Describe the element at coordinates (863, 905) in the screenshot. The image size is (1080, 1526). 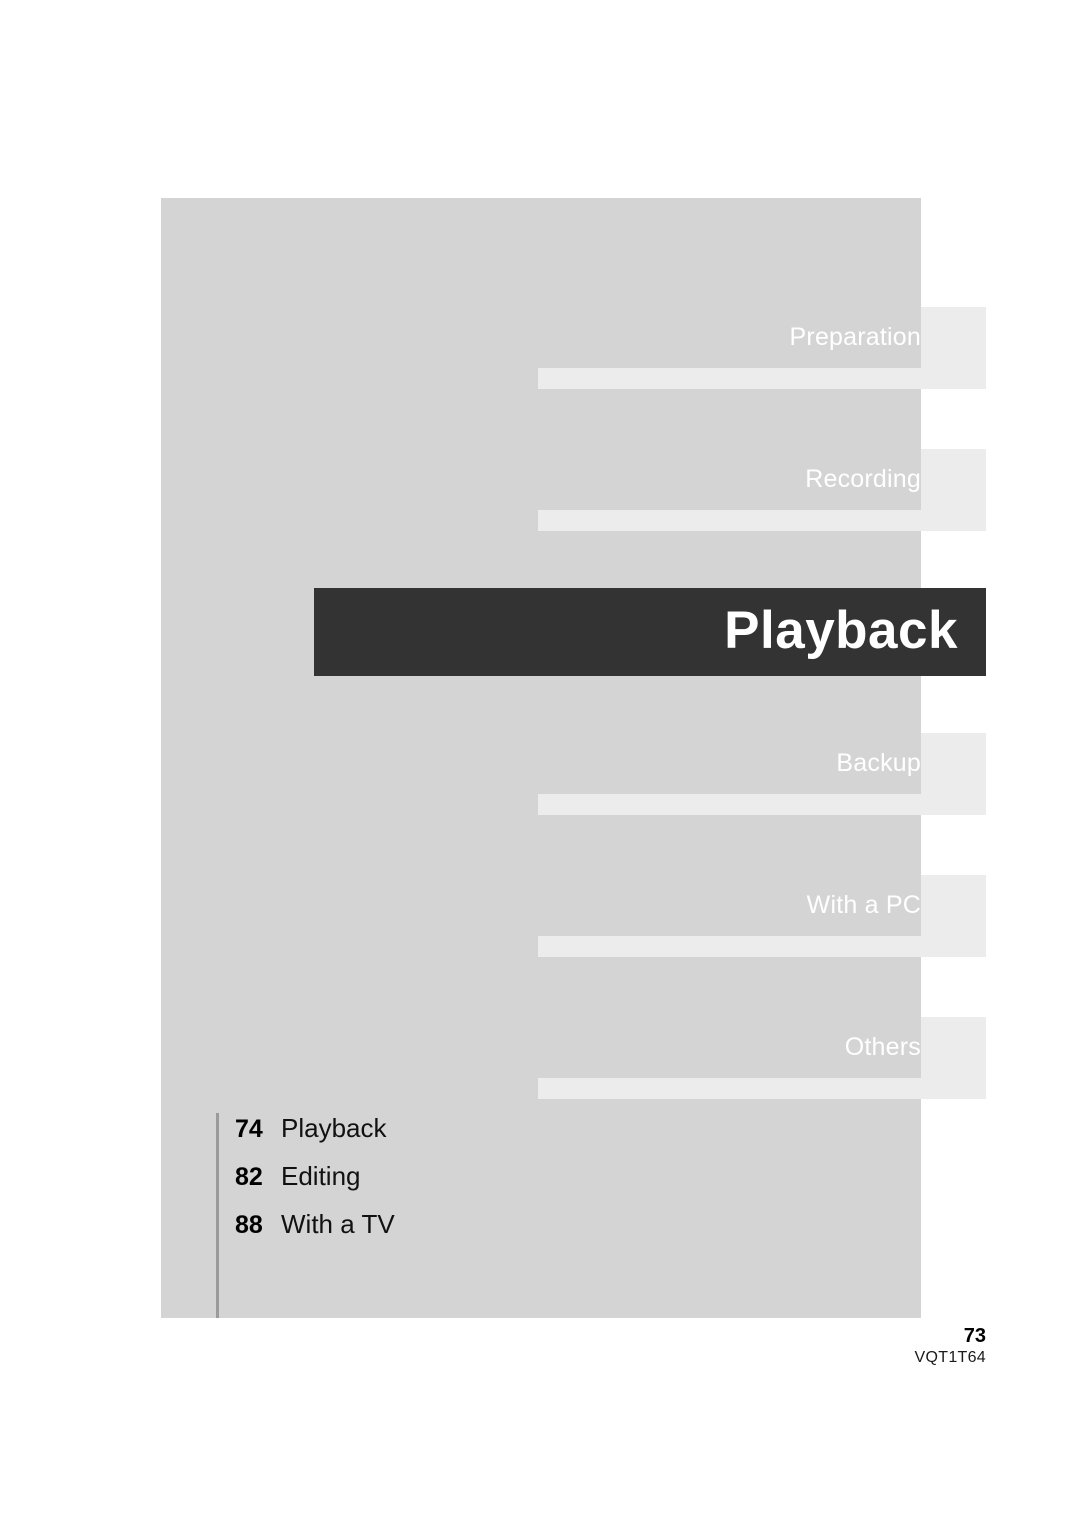
I see `section-tab-label: With a PC` at that location.